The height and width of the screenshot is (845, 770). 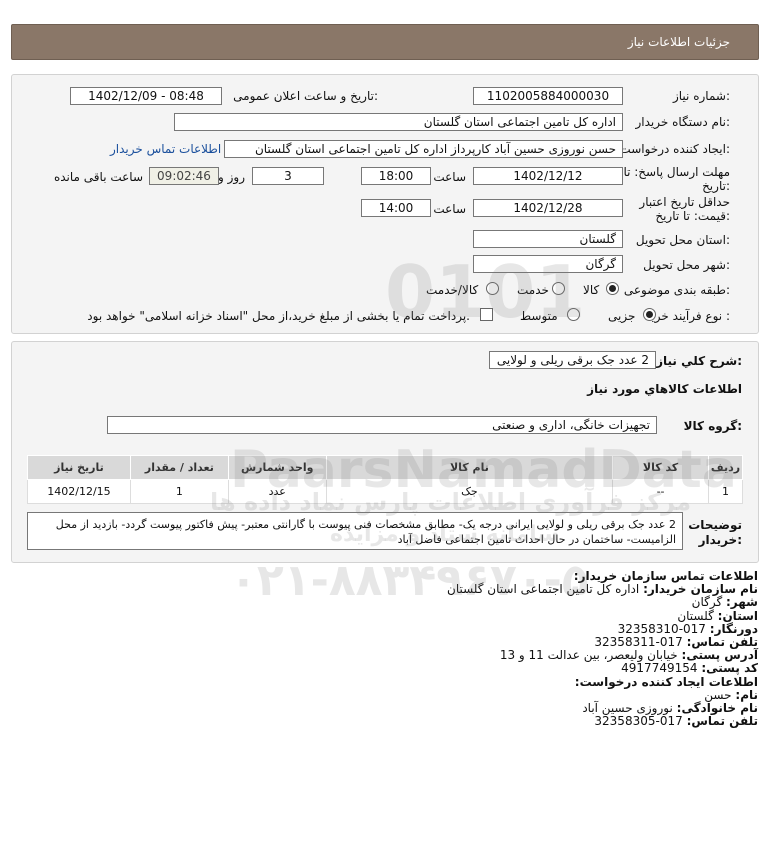 What do you see at coordinates (622, 316) in the screenshot?
I see `process-small-label: جزیی` at bounding box center [622, 316].